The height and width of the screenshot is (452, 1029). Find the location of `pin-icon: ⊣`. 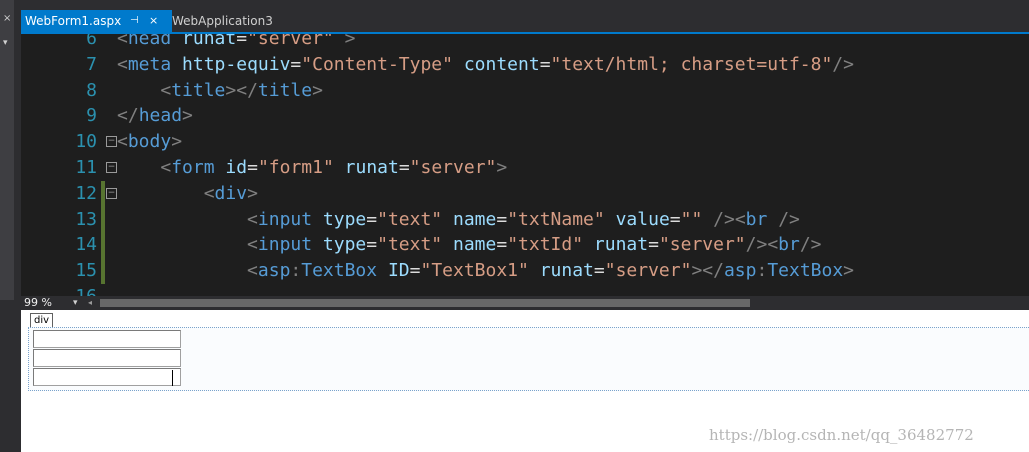

pin-icon: ⊣ is located at coordinates (134, 21).